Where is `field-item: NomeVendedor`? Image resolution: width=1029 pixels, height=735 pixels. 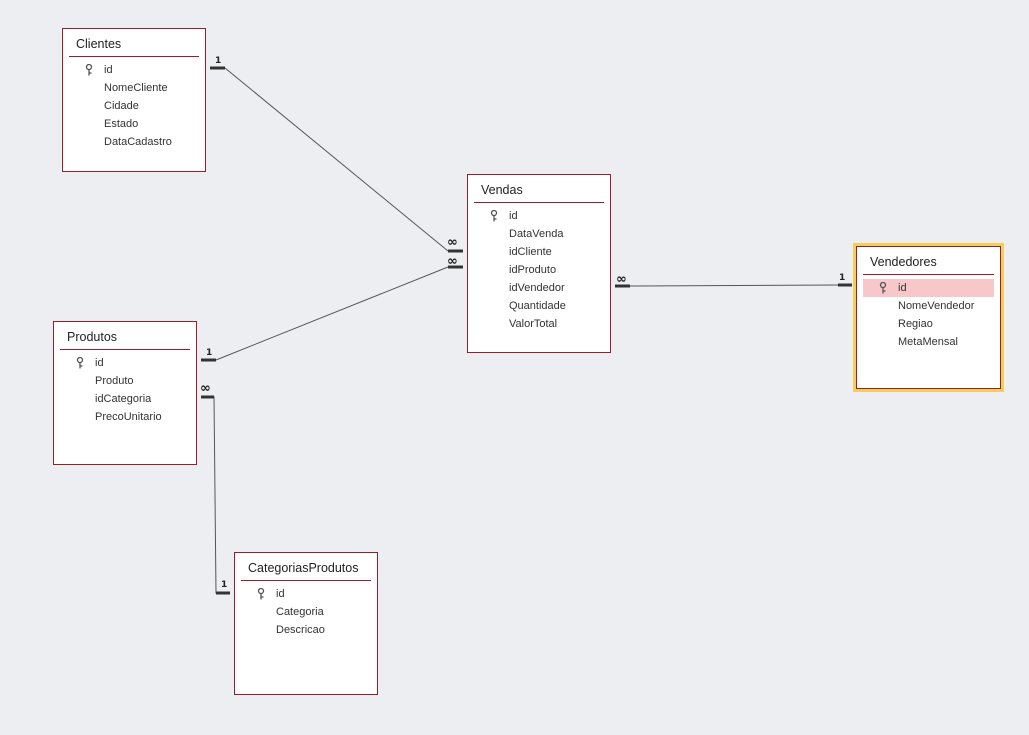
field-item: NomeVendedor is located at coordinates (928, 306).